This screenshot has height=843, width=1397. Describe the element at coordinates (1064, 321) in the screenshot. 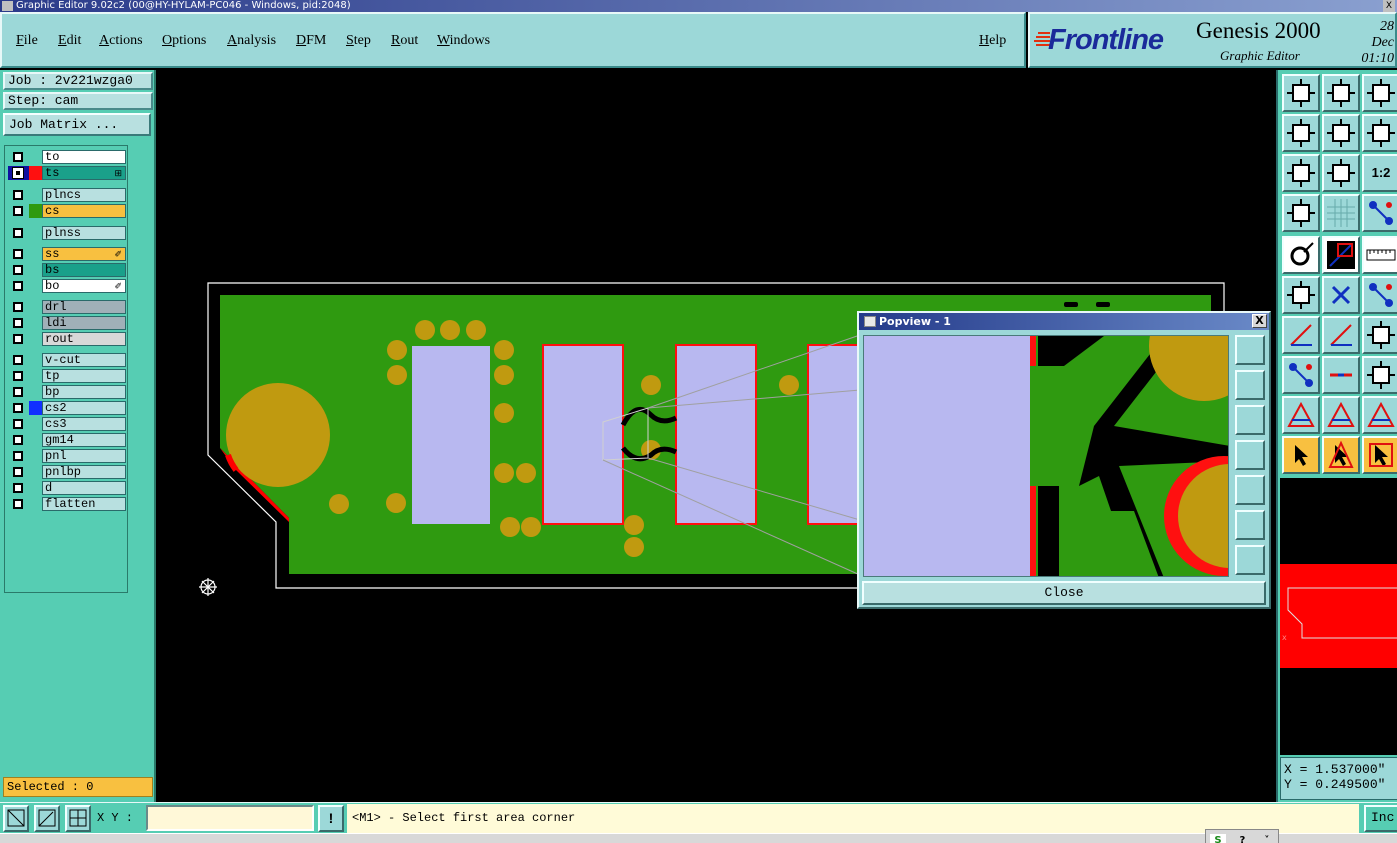

I see `popview-titlebar: Popview - 1 X` at that location.